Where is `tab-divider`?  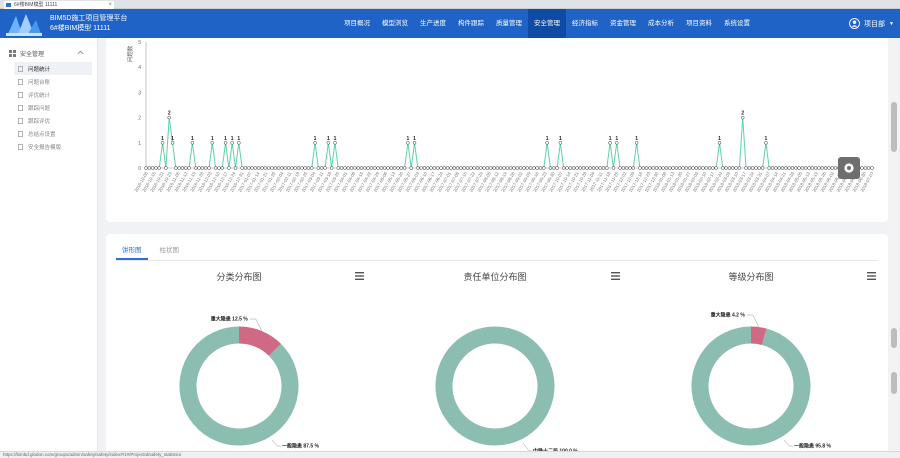
tab-divider is located at coordinates (497, 260).